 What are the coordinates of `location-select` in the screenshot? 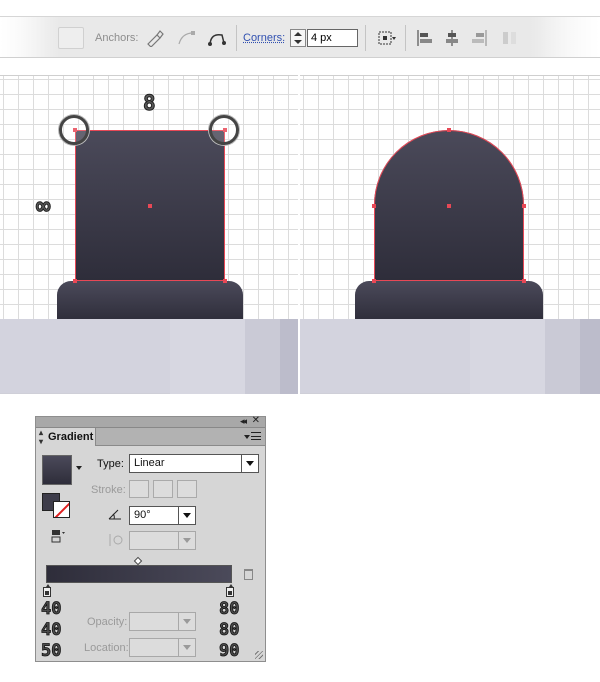 It's located at (162, 647).